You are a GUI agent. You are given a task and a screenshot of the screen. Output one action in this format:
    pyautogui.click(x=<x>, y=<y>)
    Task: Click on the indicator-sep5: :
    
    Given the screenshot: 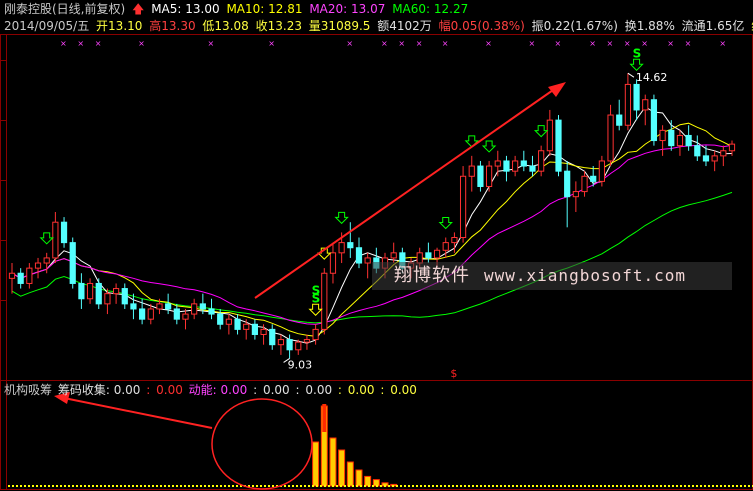 What is the action you would take?
    pyautogui.click(x=382, y=390)
    